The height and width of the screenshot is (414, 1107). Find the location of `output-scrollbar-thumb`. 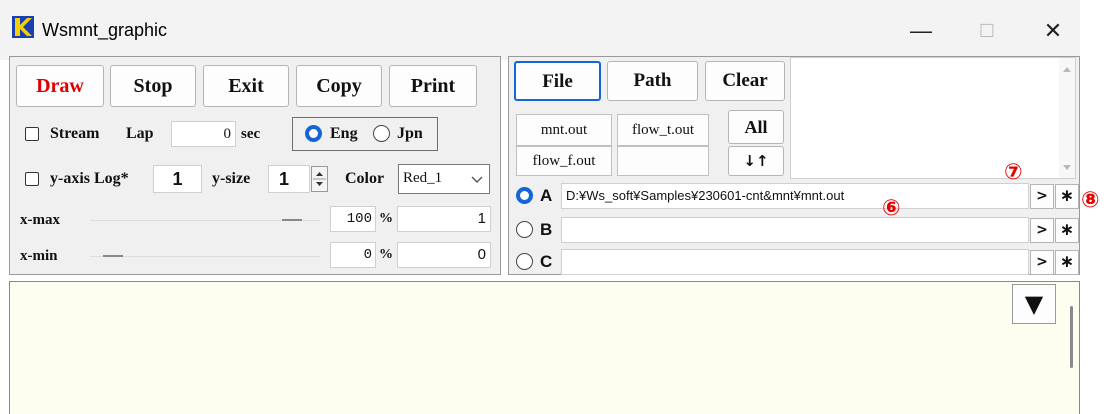

output-scrollbar-thumb is located at coordinates (1071, 337).